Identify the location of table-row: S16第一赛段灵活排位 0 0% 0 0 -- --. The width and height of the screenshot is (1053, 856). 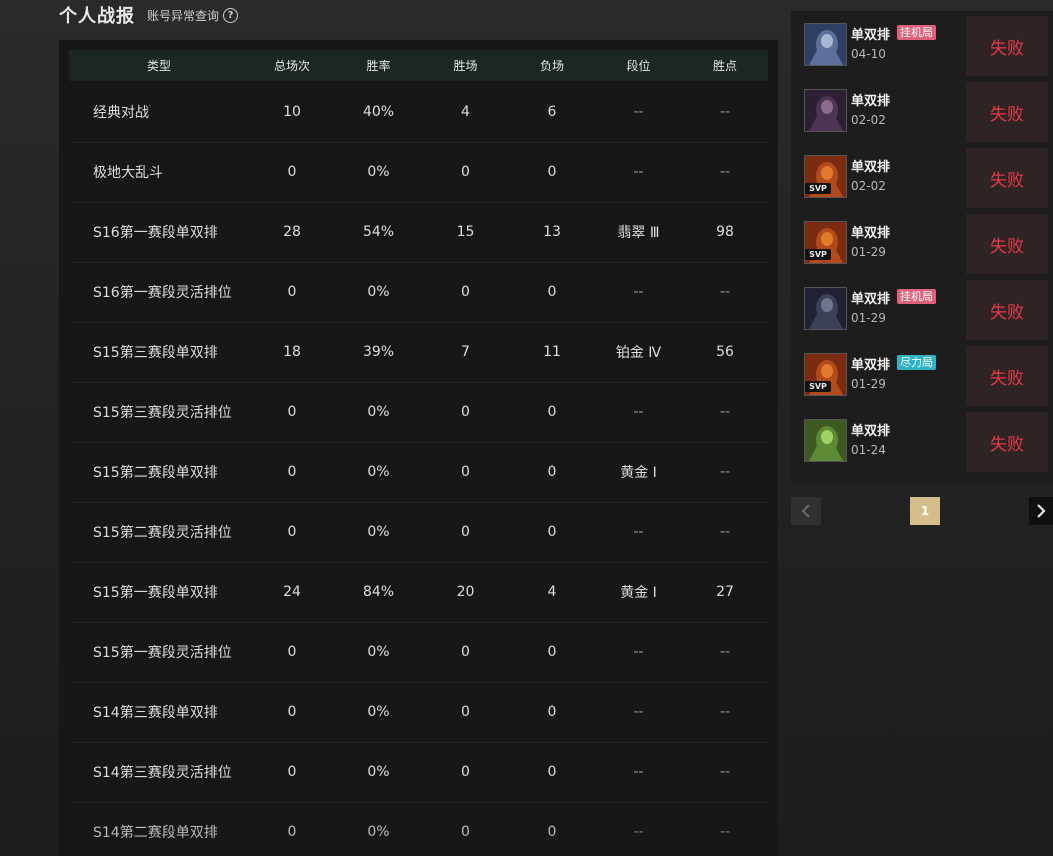
(418, 292).